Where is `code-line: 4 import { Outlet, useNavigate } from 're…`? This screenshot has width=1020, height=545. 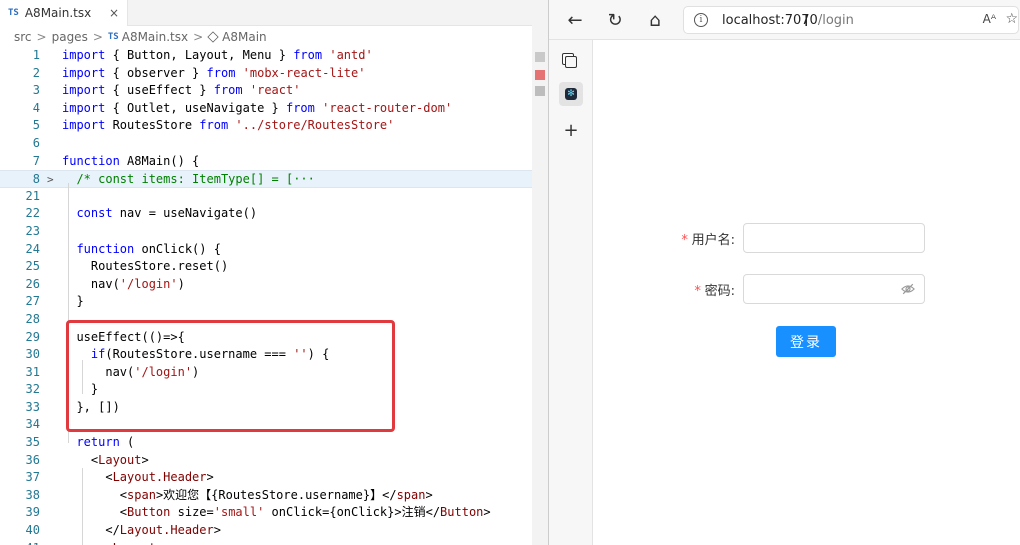 code-line: 4 import { Outlet, useNavigate } from 're… is located at coordinates (274, 109).